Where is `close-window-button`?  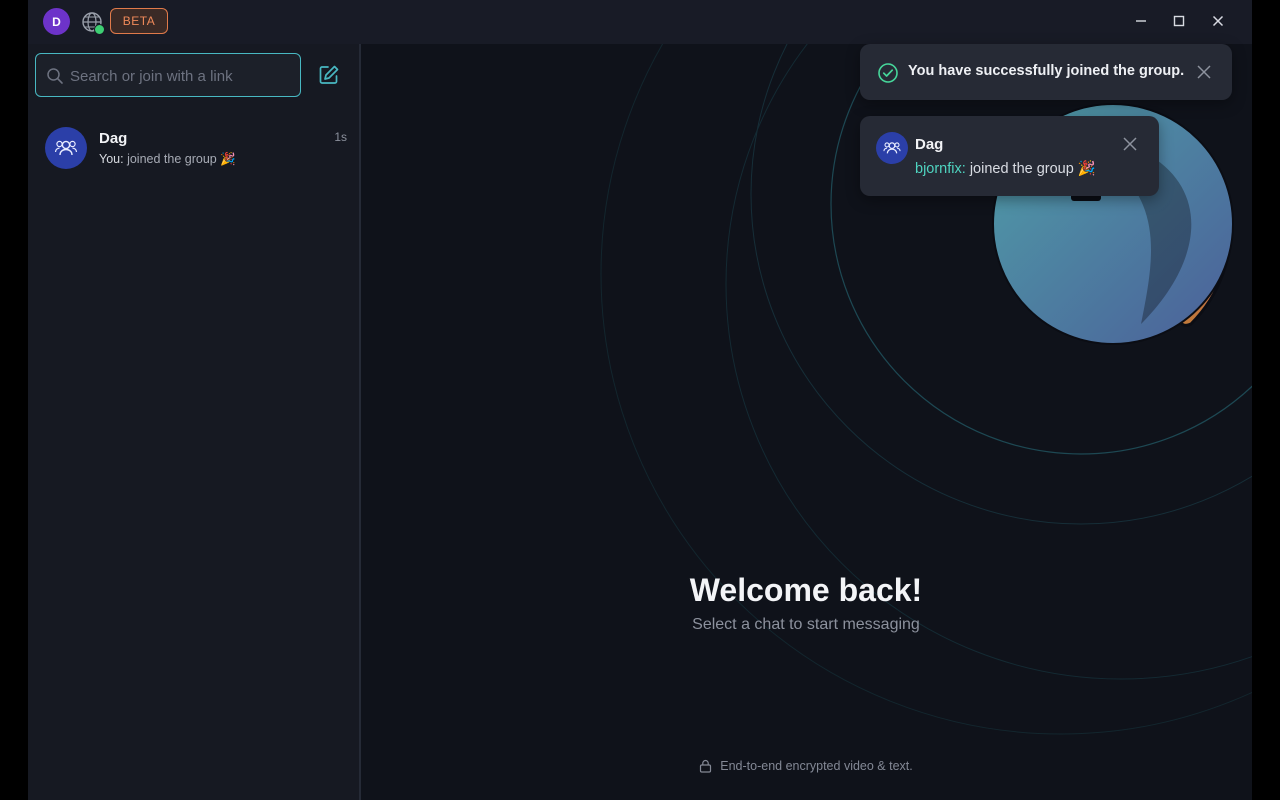
close-window-button is located at coordinates (1218, 21).